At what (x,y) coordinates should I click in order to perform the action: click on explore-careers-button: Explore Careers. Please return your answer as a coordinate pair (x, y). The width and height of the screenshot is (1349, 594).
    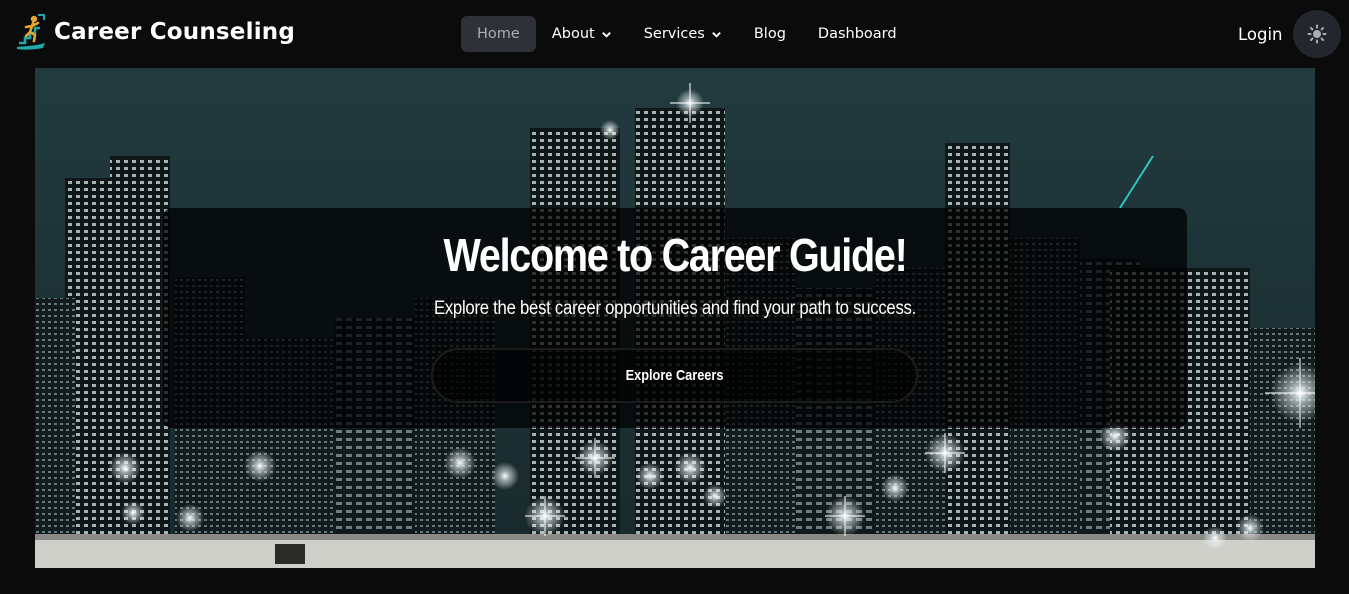
    Looking at the image, I should click on (674, 375).